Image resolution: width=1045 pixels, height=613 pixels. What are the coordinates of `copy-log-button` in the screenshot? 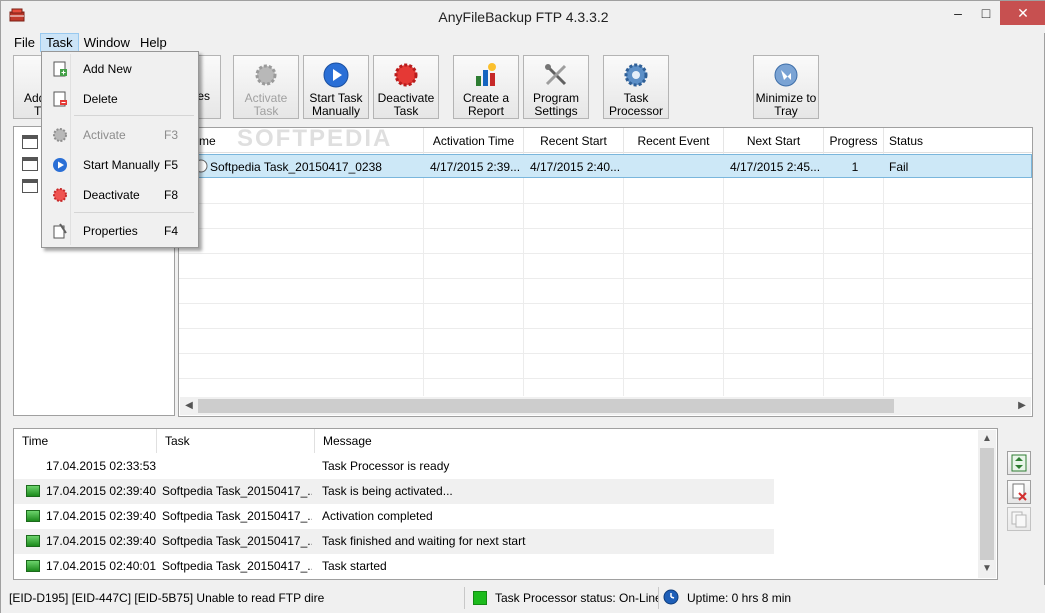 It's located at (1019, 519).